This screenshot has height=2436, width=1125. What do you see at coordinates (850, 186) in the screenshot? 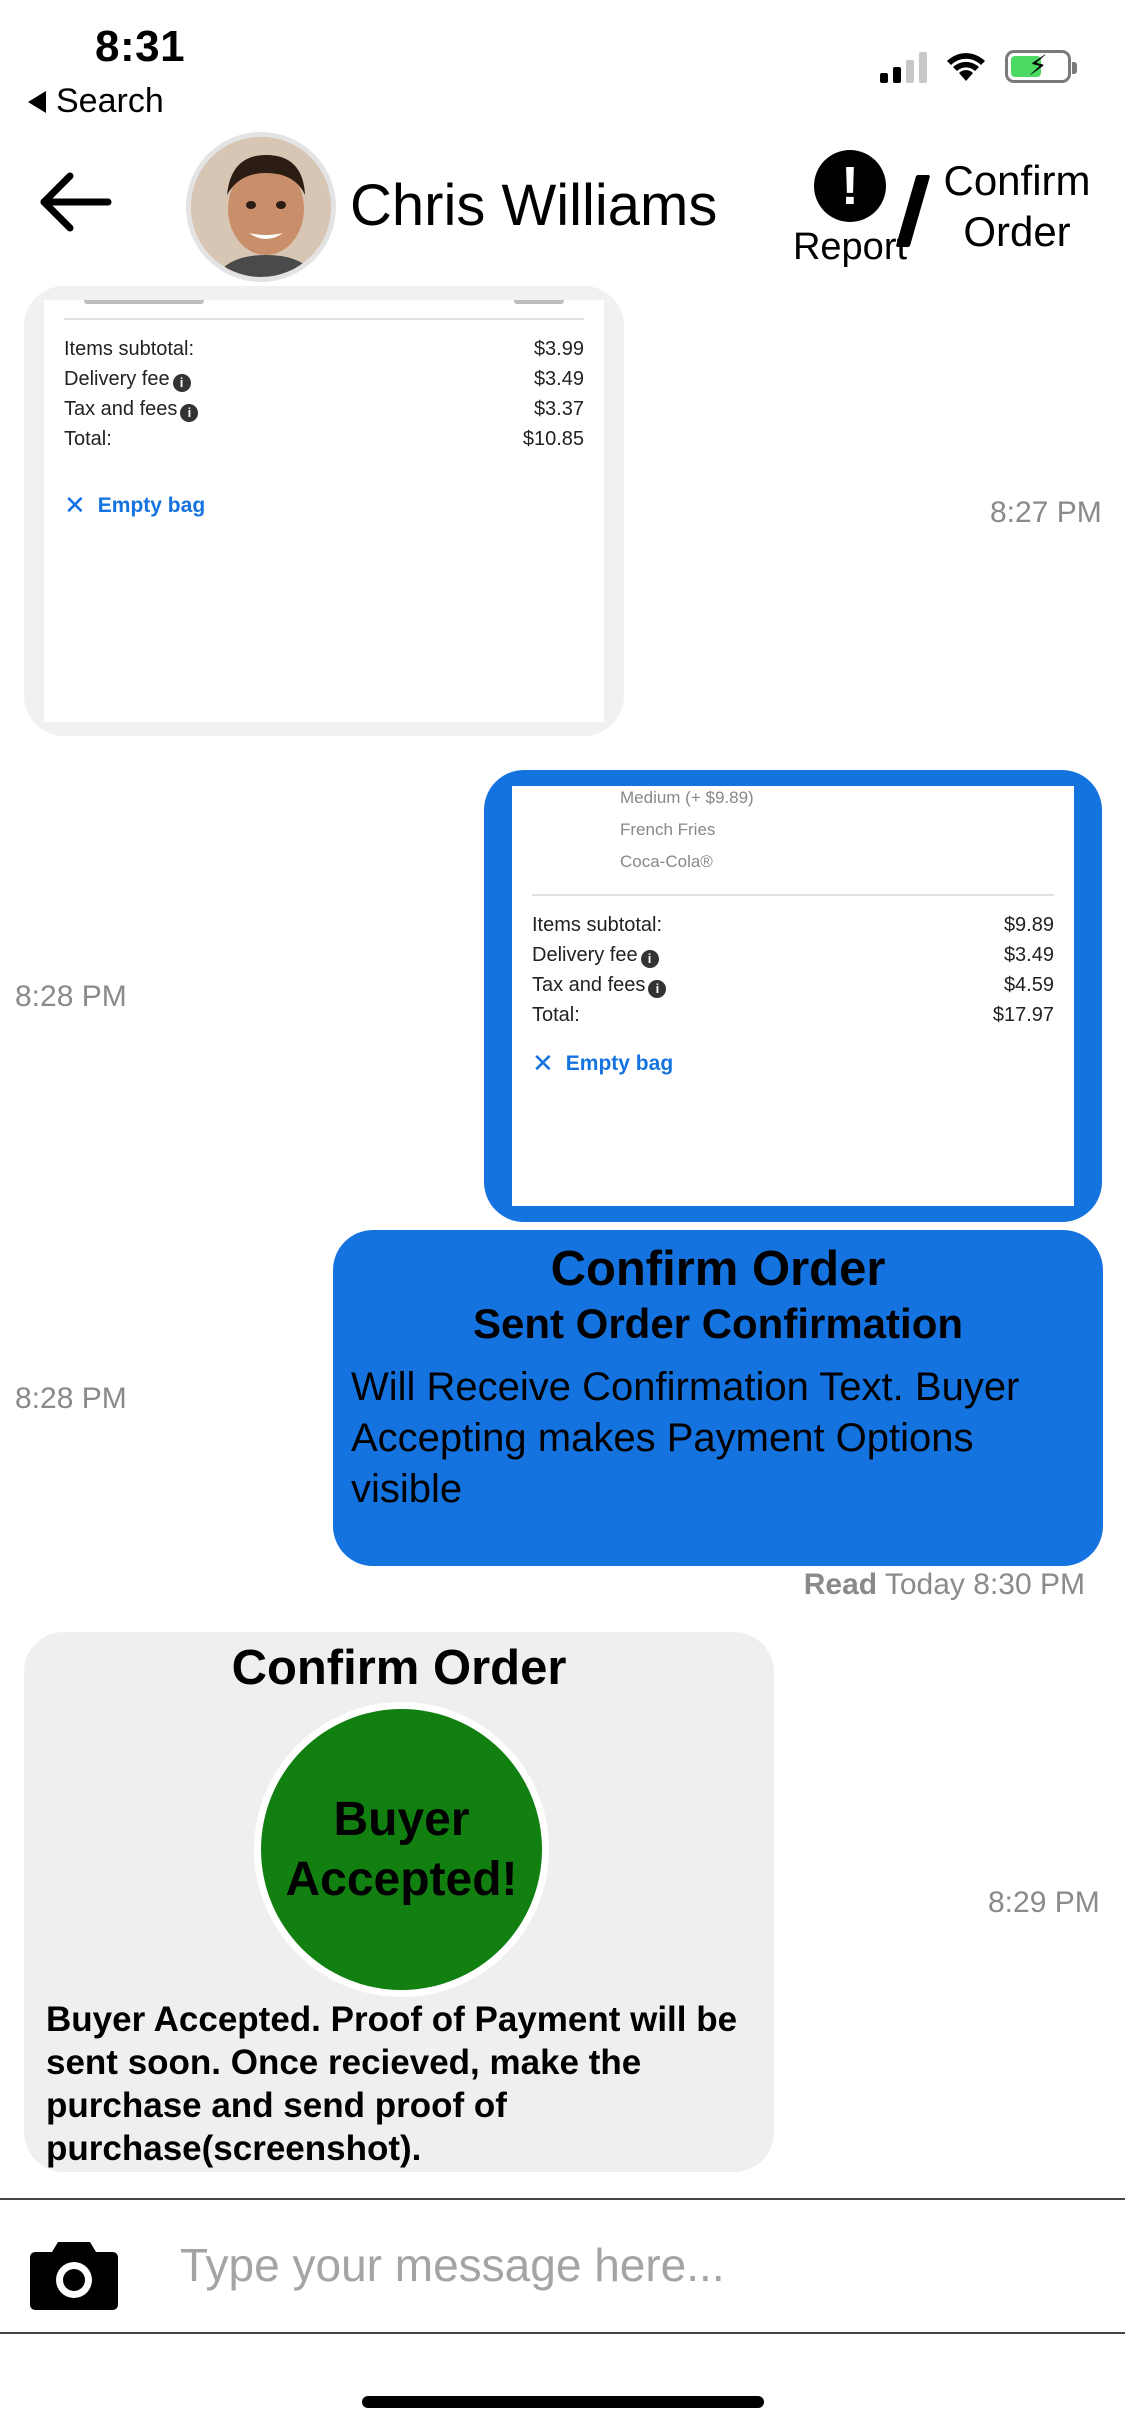
I see `exclamation-circle-icon: !` at bounding box center [850, 186].